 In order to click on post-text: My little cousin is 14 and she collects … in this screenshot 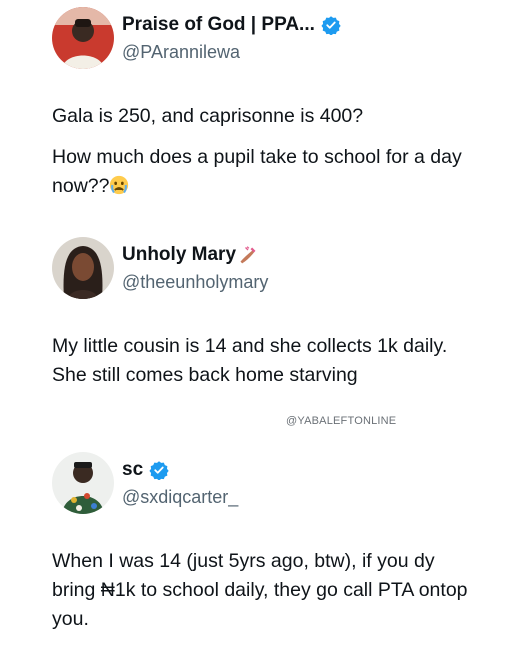, I will do `click(267, 367)`.